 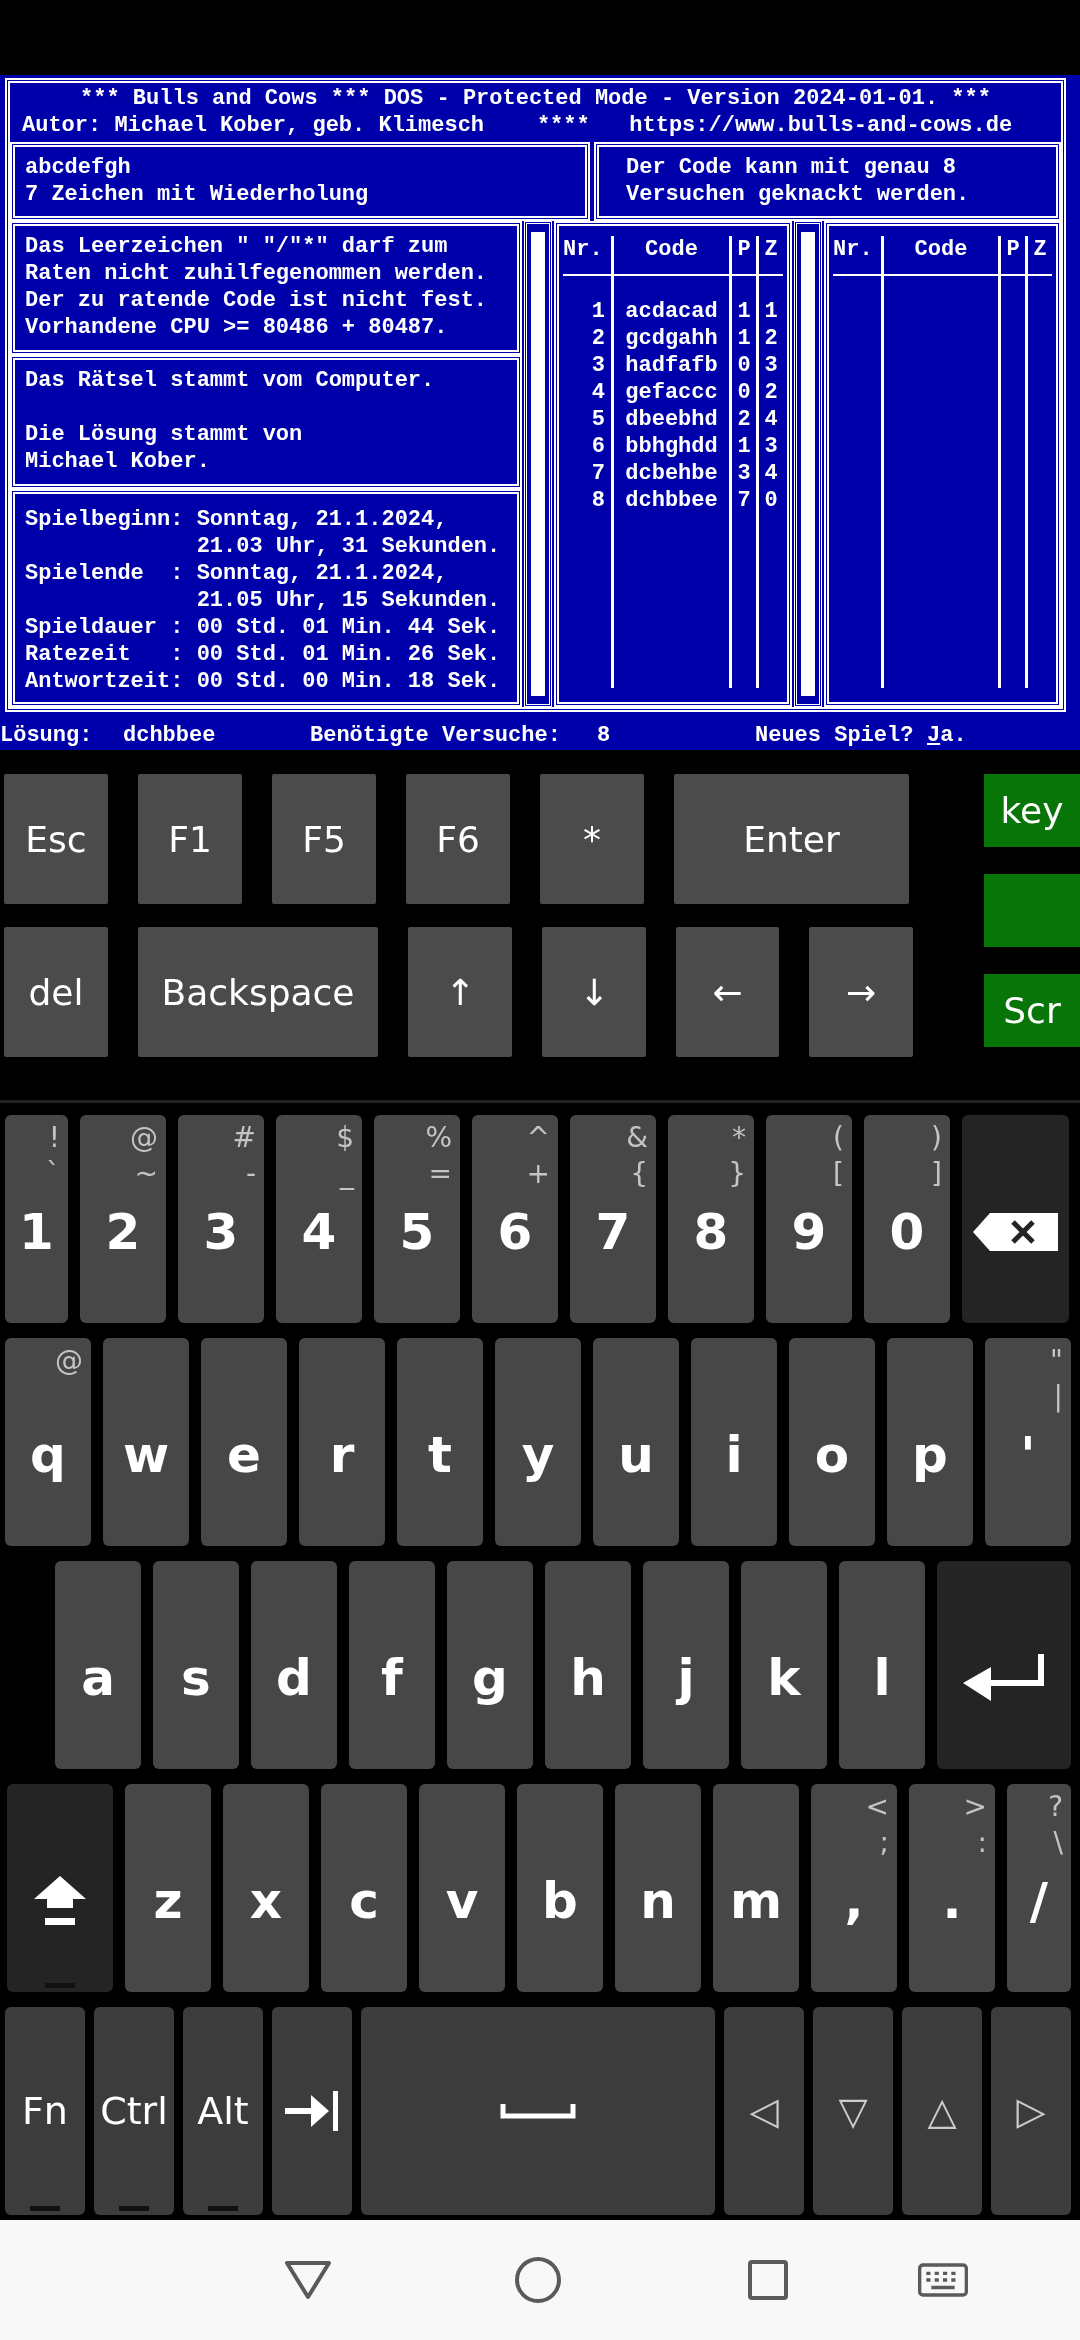 I want to click on key: o, so click(x=832, y=1442).